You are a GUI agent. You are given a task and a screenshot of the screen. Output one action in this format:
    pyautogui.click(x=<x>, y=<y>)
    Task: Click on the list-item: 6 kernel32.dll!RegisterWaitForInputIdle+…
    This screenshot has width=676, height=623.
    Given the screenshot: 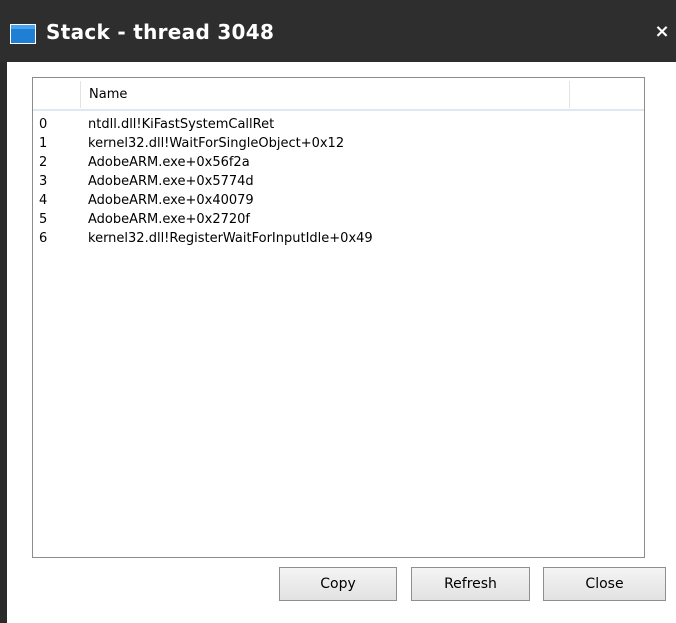 What is the action you would take?
    pyautogui.click(x=338, y=238)
    